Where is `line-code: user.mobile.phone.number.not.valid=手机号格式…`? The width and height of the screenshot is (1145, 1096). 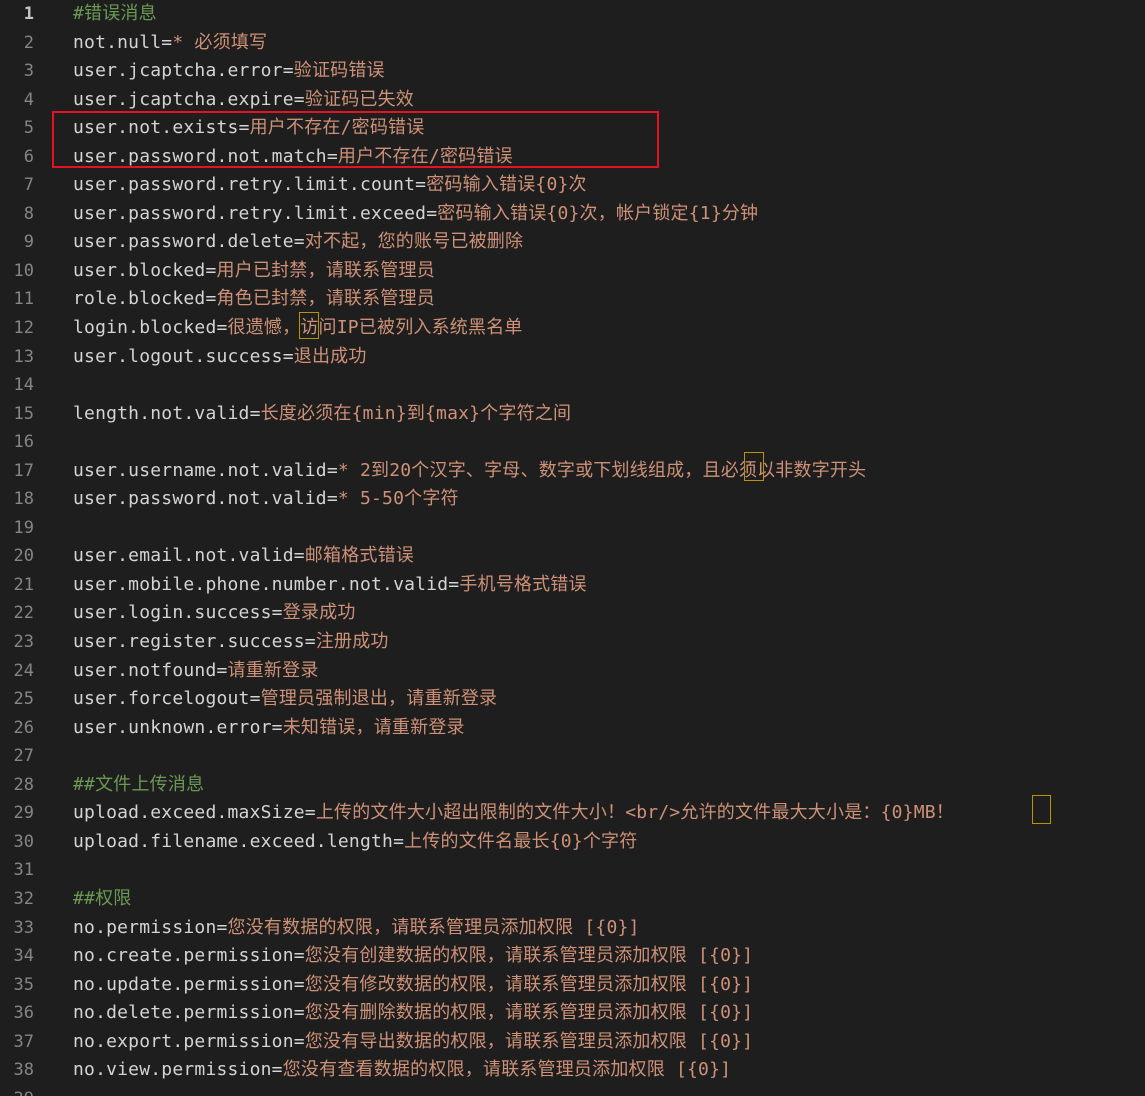 line-code: user.mobile.phone.number.not.valid=手机号格式… is located at coordinates (330, 585).